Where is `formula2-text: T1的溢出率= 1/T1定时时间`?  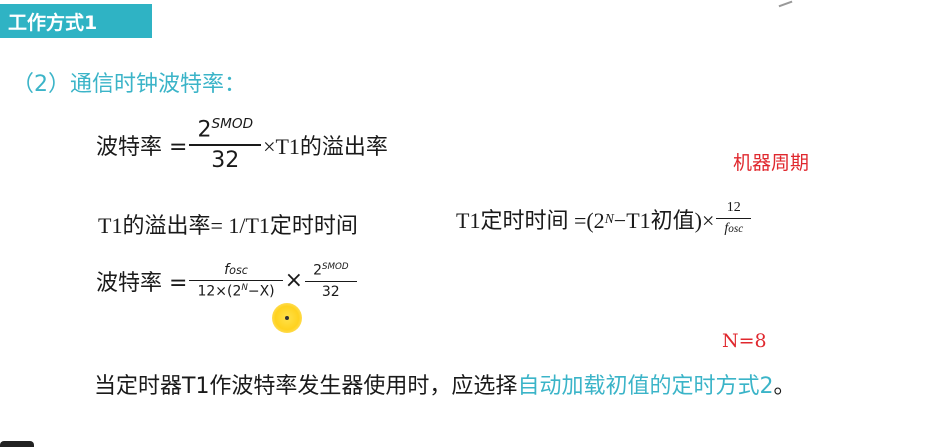 formula2-text: T1的溢出率= 1/T1定时时间 is located at coordinates (228, 225).